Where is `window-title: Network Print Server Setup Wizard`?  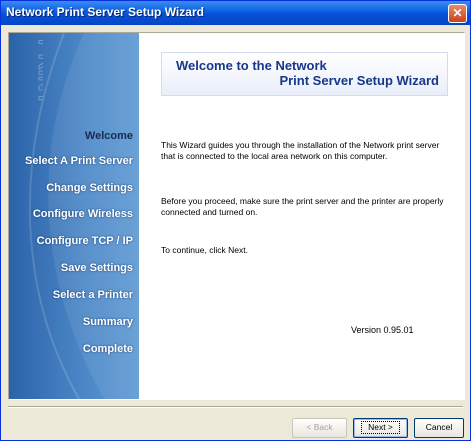
window-title: Network Print Server Setup Wizard is located at coordinates (105, 12).